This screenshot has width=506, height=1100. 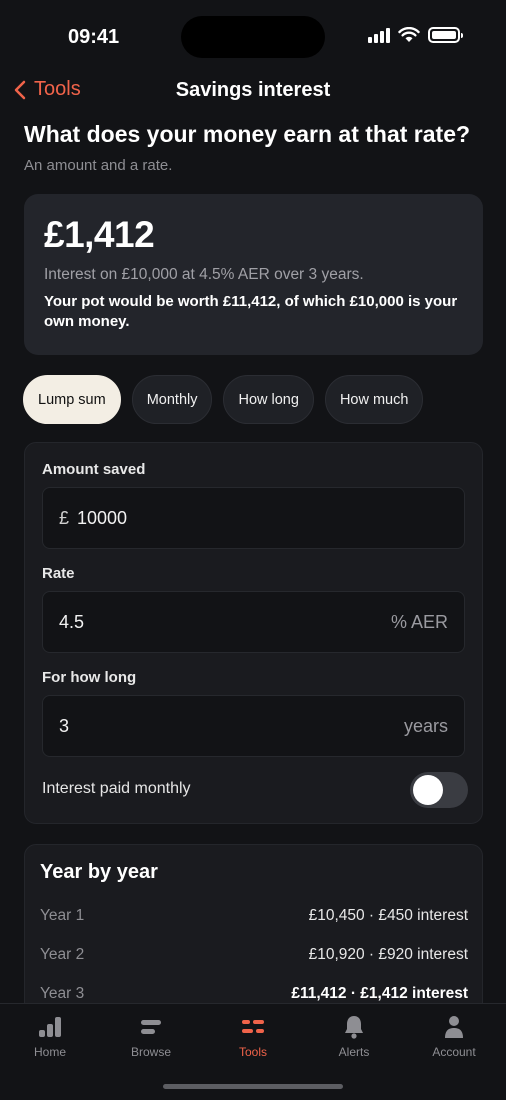 What do you see at coordinates (253, 1036) in the screenshot?
I see `tab-bar-tools: Tools` at bounding box center [253, 1036].